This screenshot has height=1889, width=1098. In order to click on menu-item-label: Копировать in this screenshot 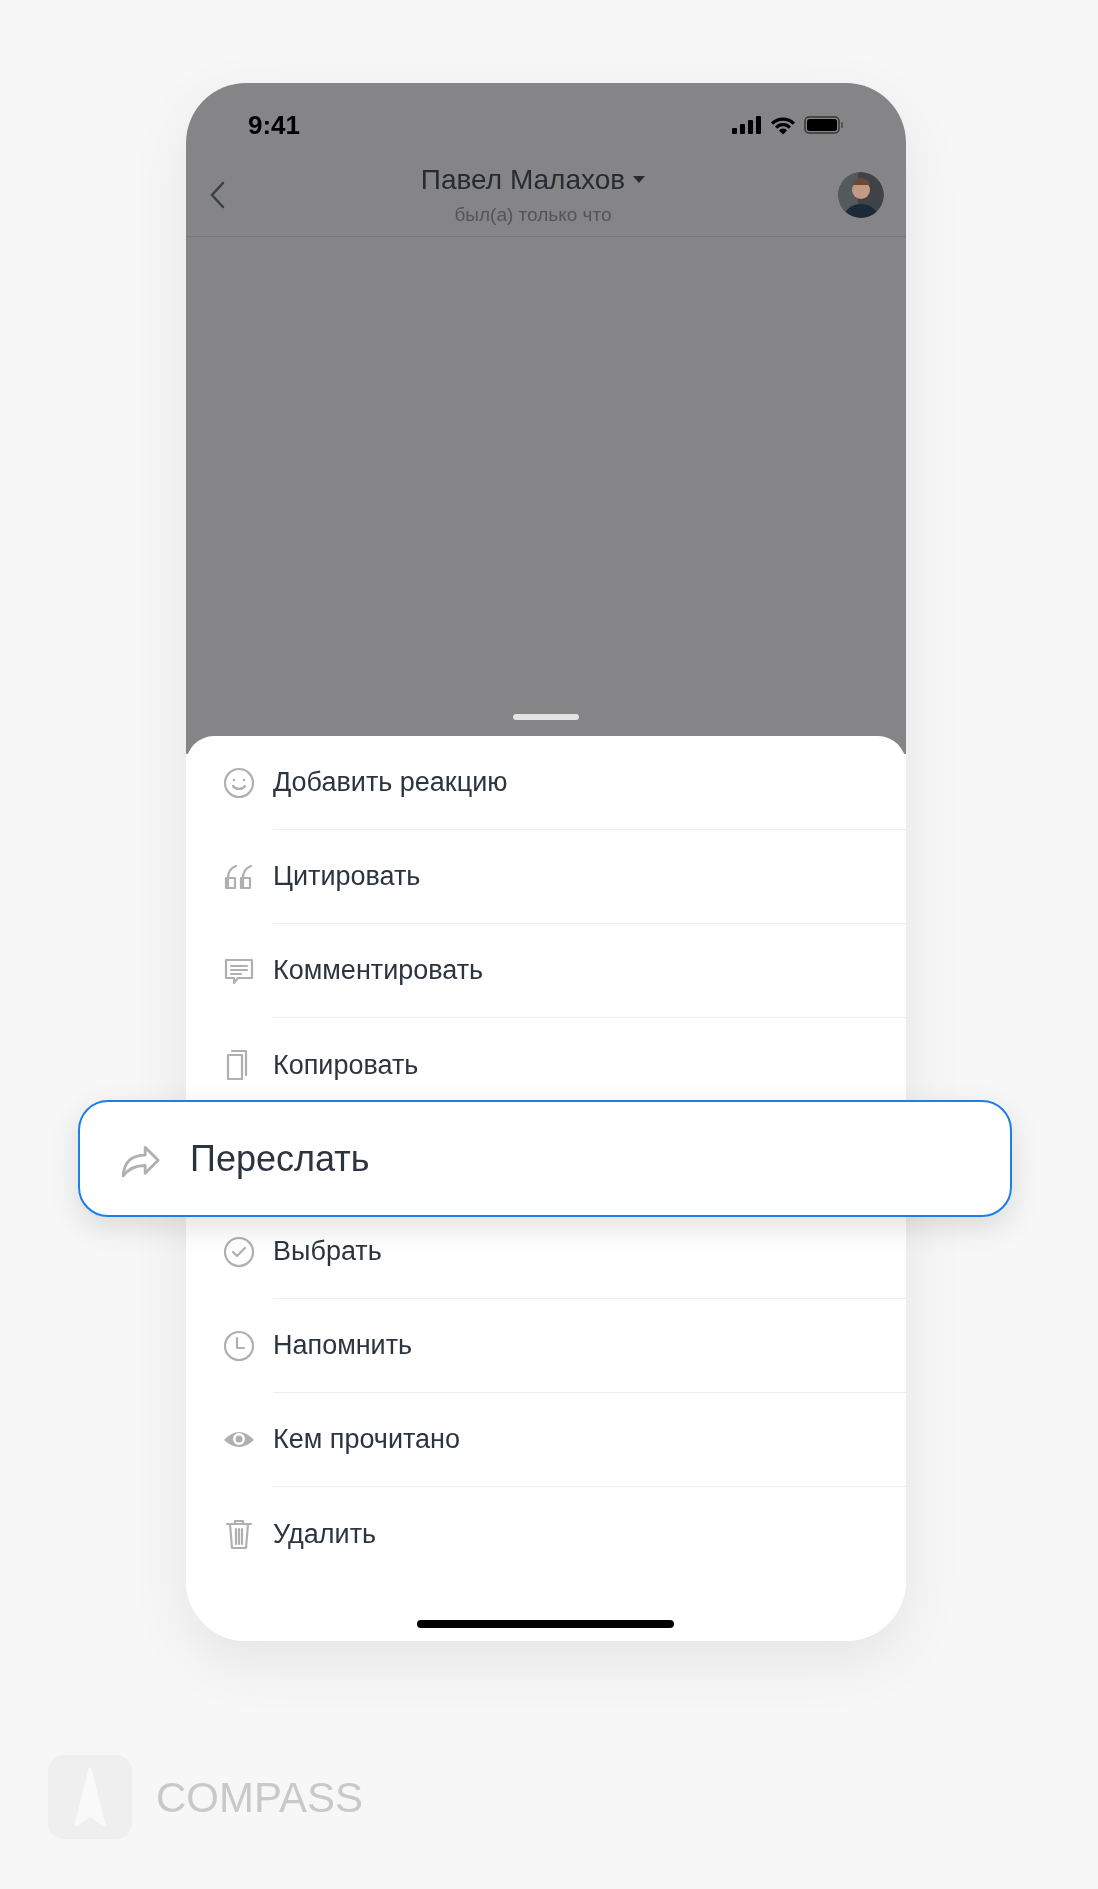, I will do `click(346, 1065)`.